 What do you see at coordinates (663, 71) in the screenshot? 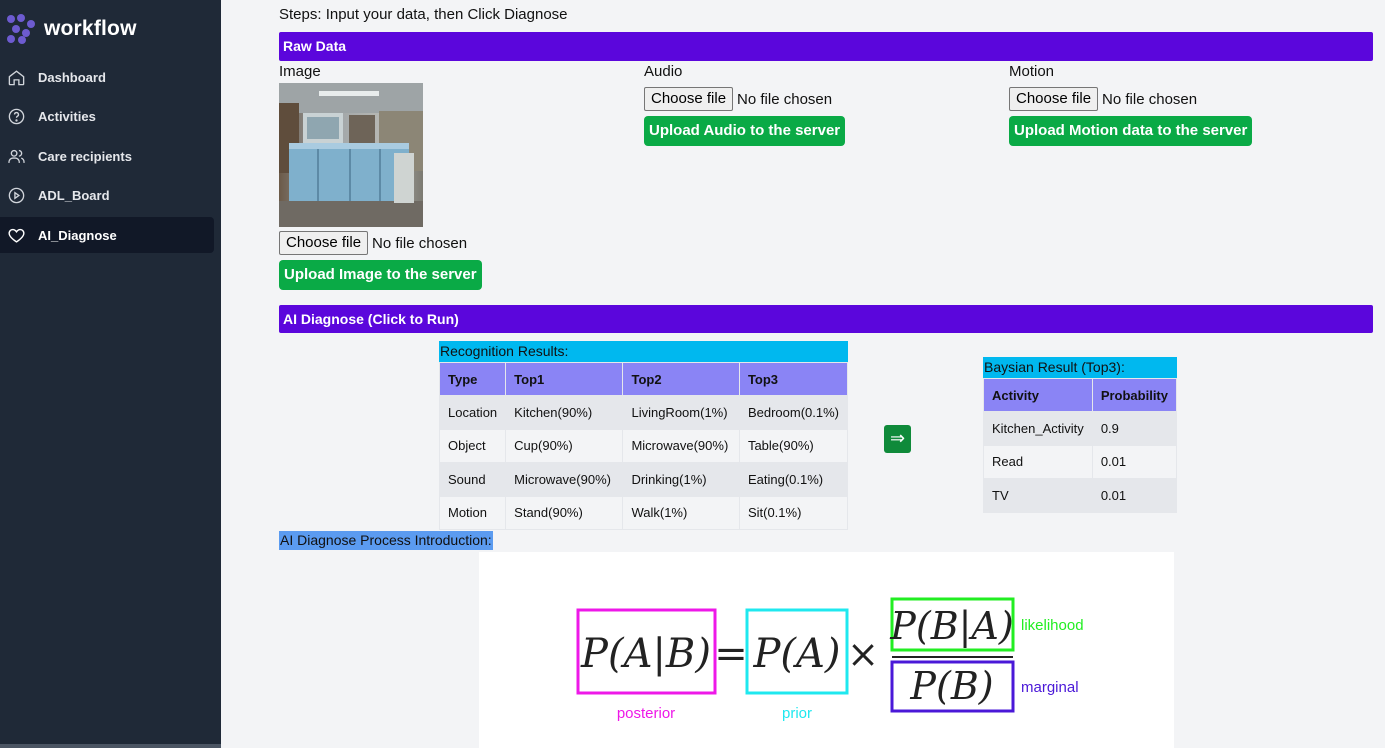
I see `audio-label: Audio` at bounding box center [663, 71].